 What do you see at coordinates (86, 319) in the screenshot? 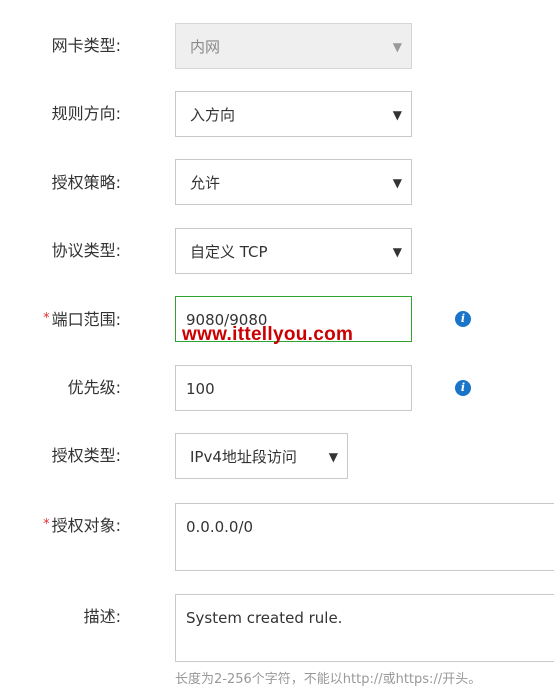
I see `port-range-label-text: 端口范围:` at bounding box center [86, 319].